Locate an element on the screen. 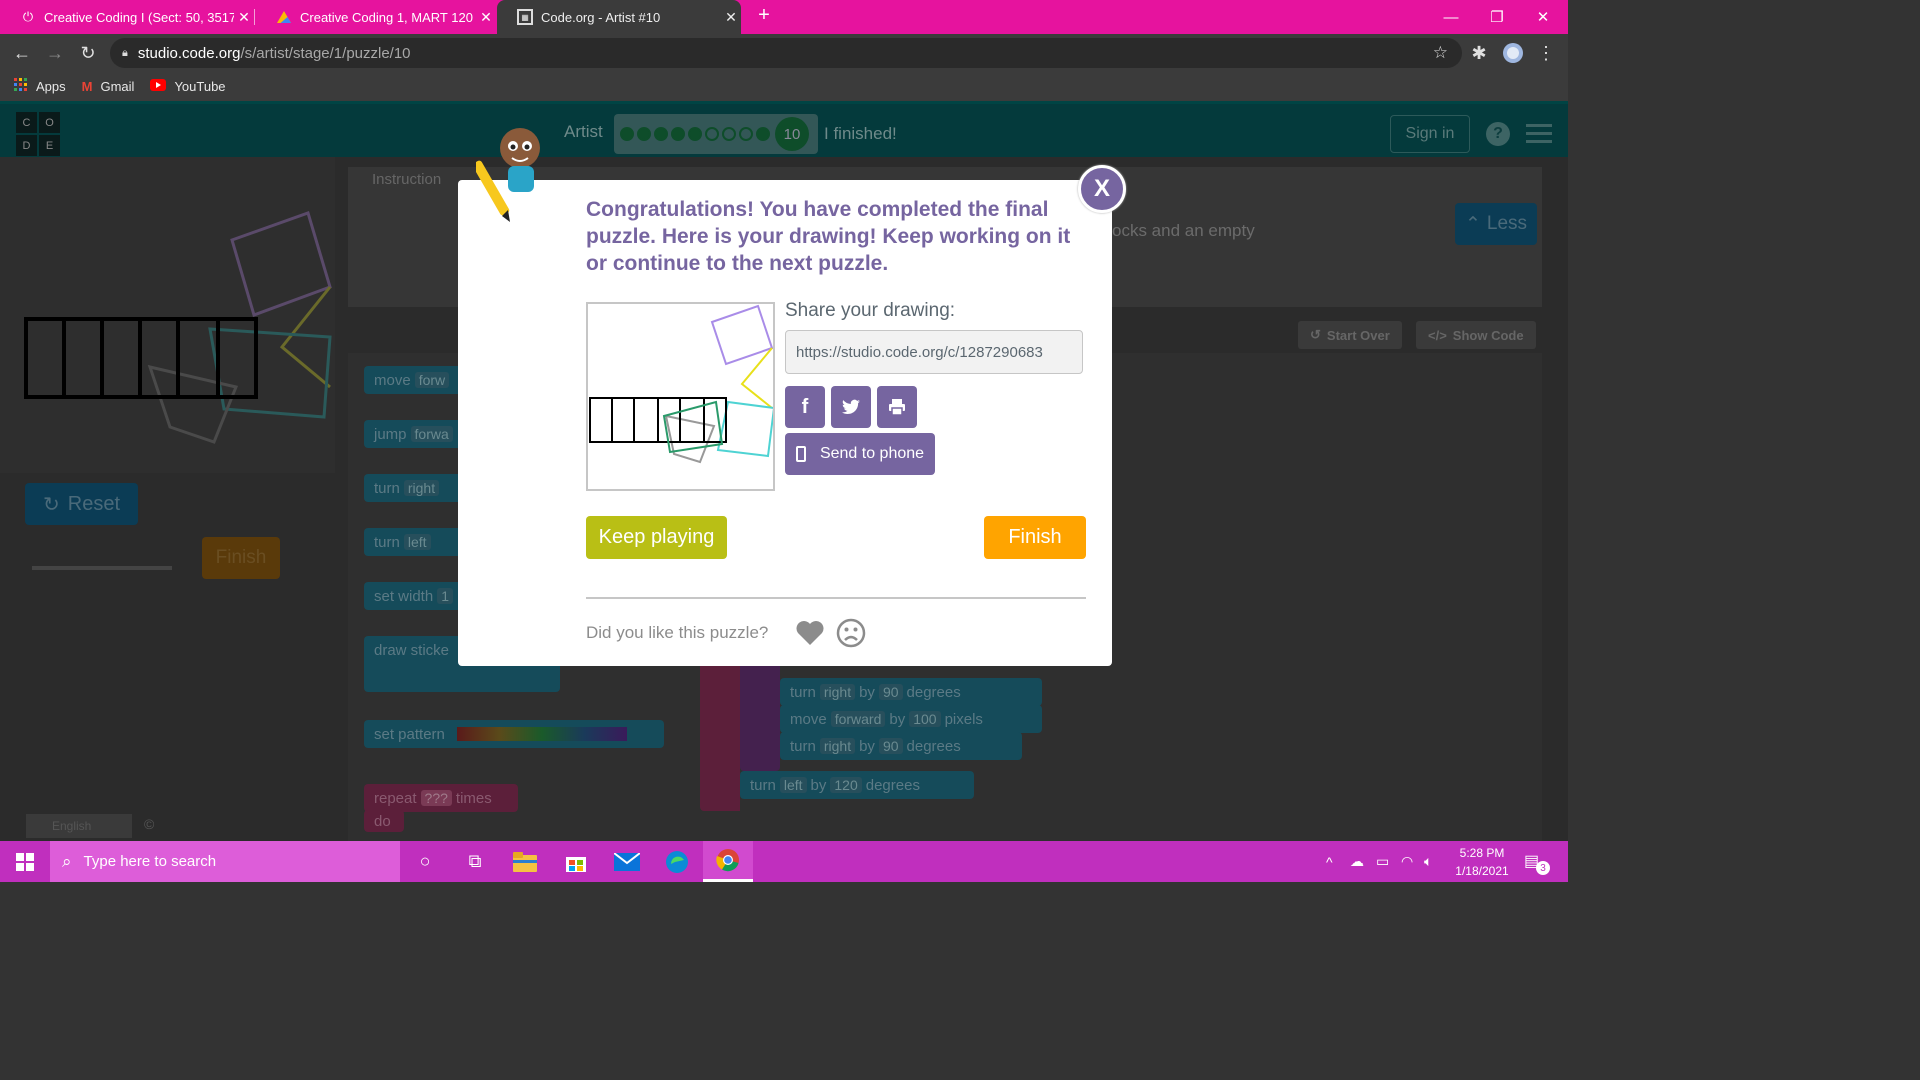 This screenshot has width=1920, height=1080. codeorg-logo: C O D E is located at coordinates (38, 134).